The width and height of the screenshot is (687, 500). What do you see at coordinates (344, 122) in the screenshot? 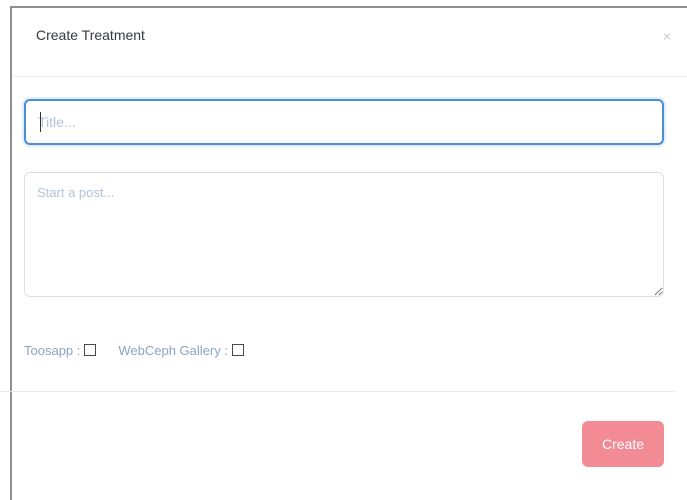
I see `title-input` at bounding box center [344, 122].